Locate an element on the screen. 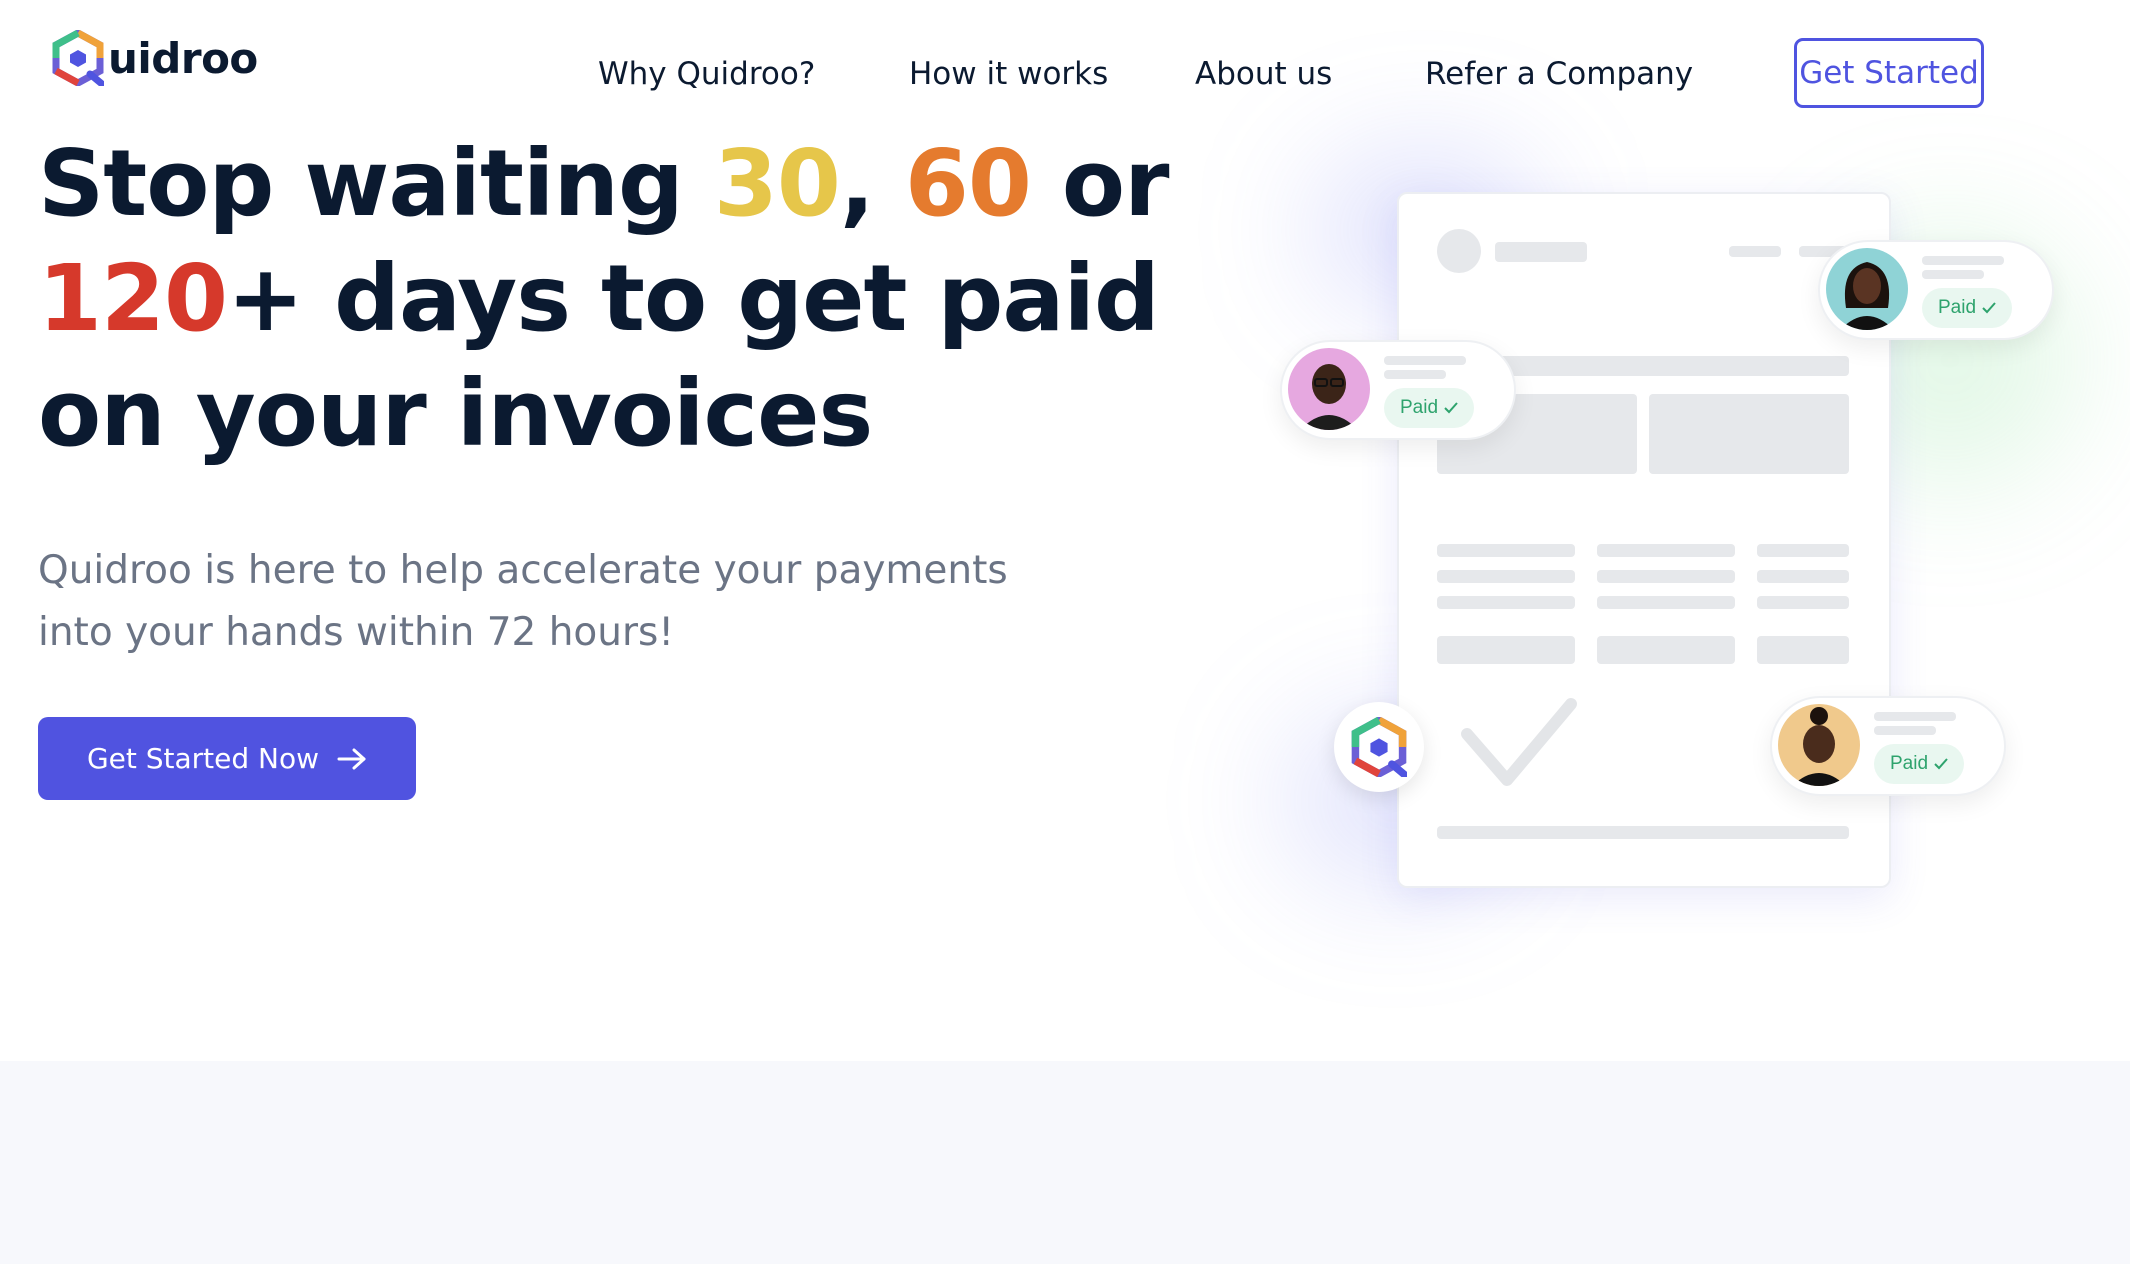 This screenshot has height=1264, width=2130. hero-title-line-3: on your invoices is located at coordinates (455, 413).